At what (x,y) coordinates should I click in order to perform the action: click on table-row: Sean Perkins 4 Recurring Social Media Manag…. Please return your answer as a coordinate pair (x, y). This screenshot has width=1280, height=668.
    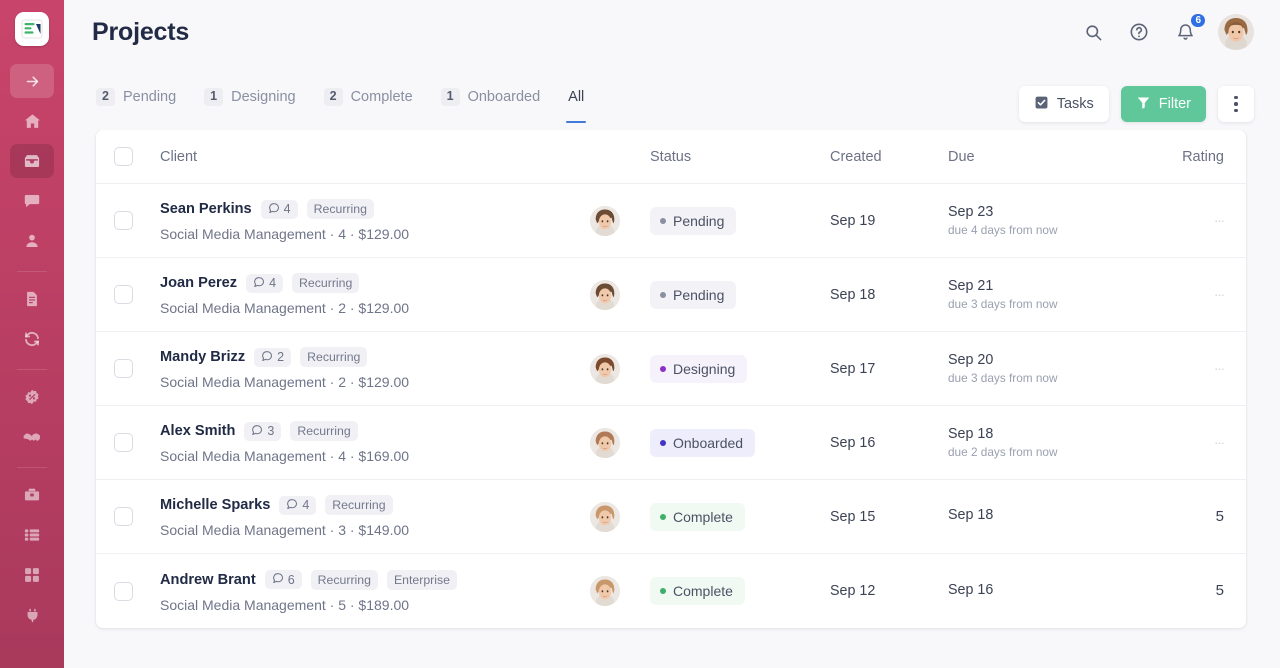
    Looking at the image, I should click on (671, 221).